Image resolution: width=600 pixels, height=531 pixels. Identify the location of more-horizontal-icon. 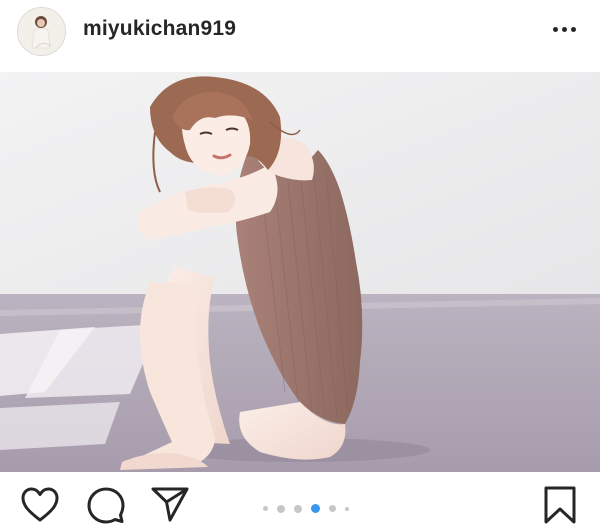
(555, 29).